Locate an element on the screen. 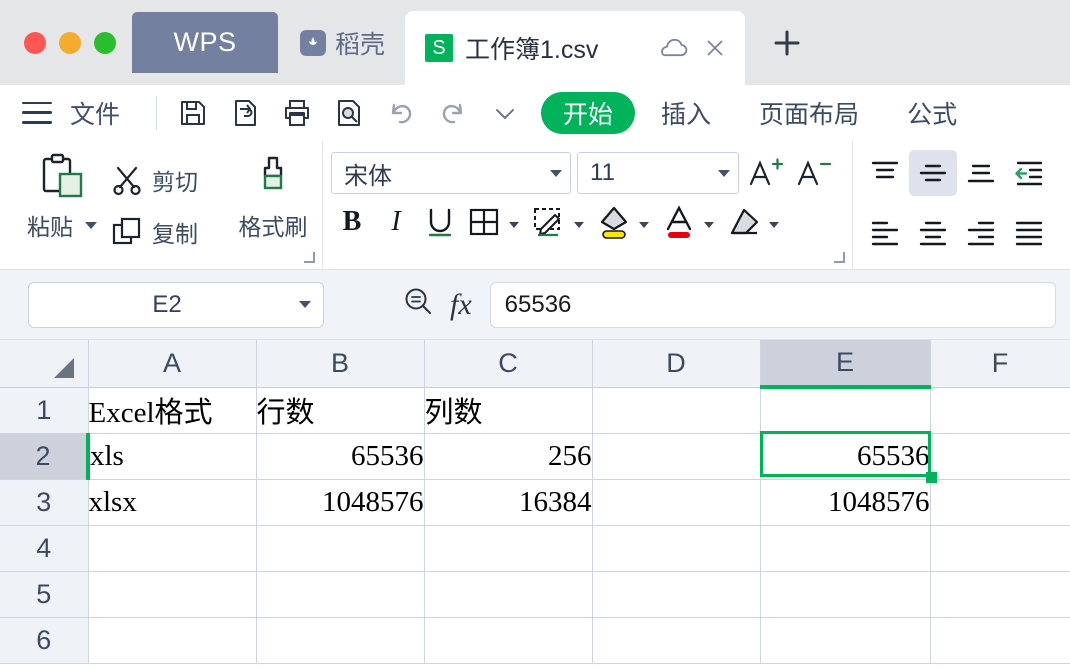 Image resolution: width=1070 pixels, height=670 pixels. font-color-button is located at coordinates (679, 222).